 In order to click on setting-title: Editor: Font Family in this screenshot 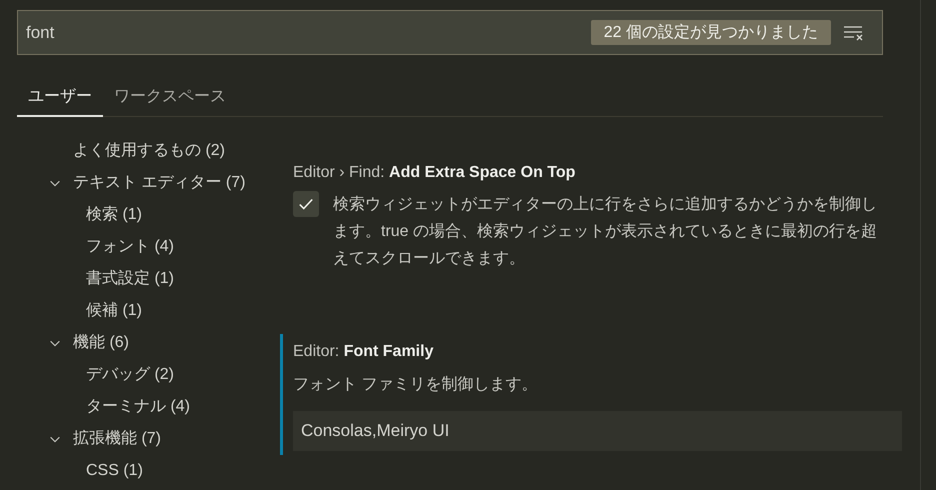, I will do `click(363, 352)`.